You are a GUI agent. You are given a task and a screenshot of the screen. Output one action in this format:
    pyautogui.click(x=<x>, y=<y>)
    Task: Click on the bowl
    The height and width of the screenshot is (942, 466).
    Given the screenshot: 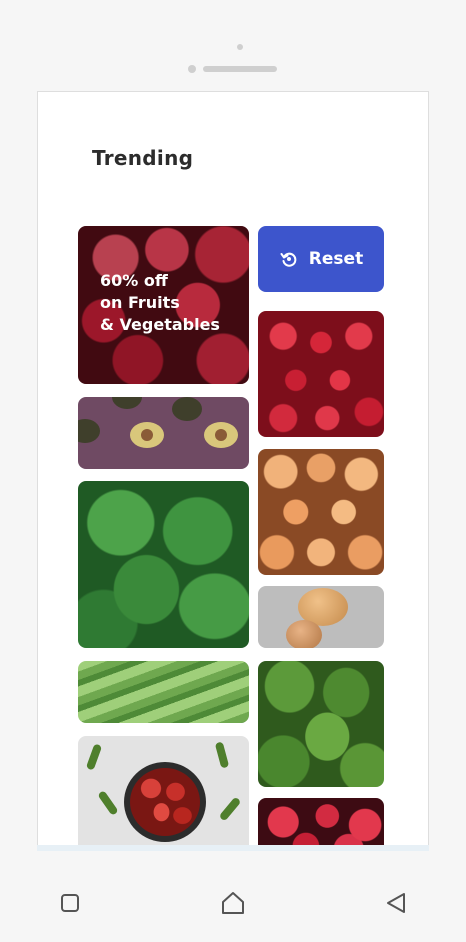 What is the action you would take?
    pyautogui.click(x=165, y=802)
    